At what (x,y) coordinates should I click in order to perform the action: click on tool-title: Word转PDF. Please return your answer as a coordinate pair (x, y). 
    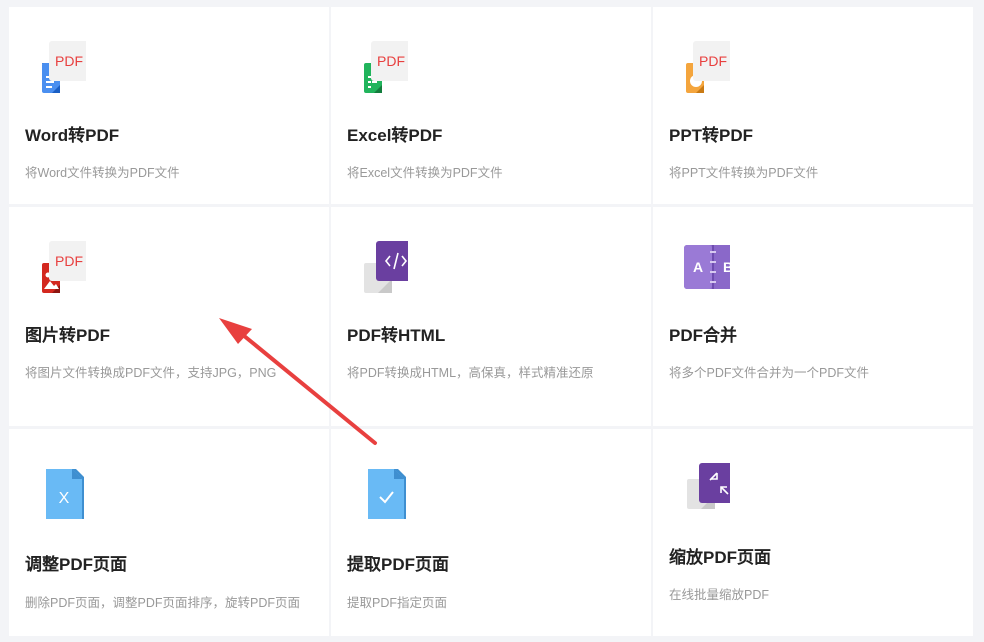
    Looking at the image, I should click on (72, 135).